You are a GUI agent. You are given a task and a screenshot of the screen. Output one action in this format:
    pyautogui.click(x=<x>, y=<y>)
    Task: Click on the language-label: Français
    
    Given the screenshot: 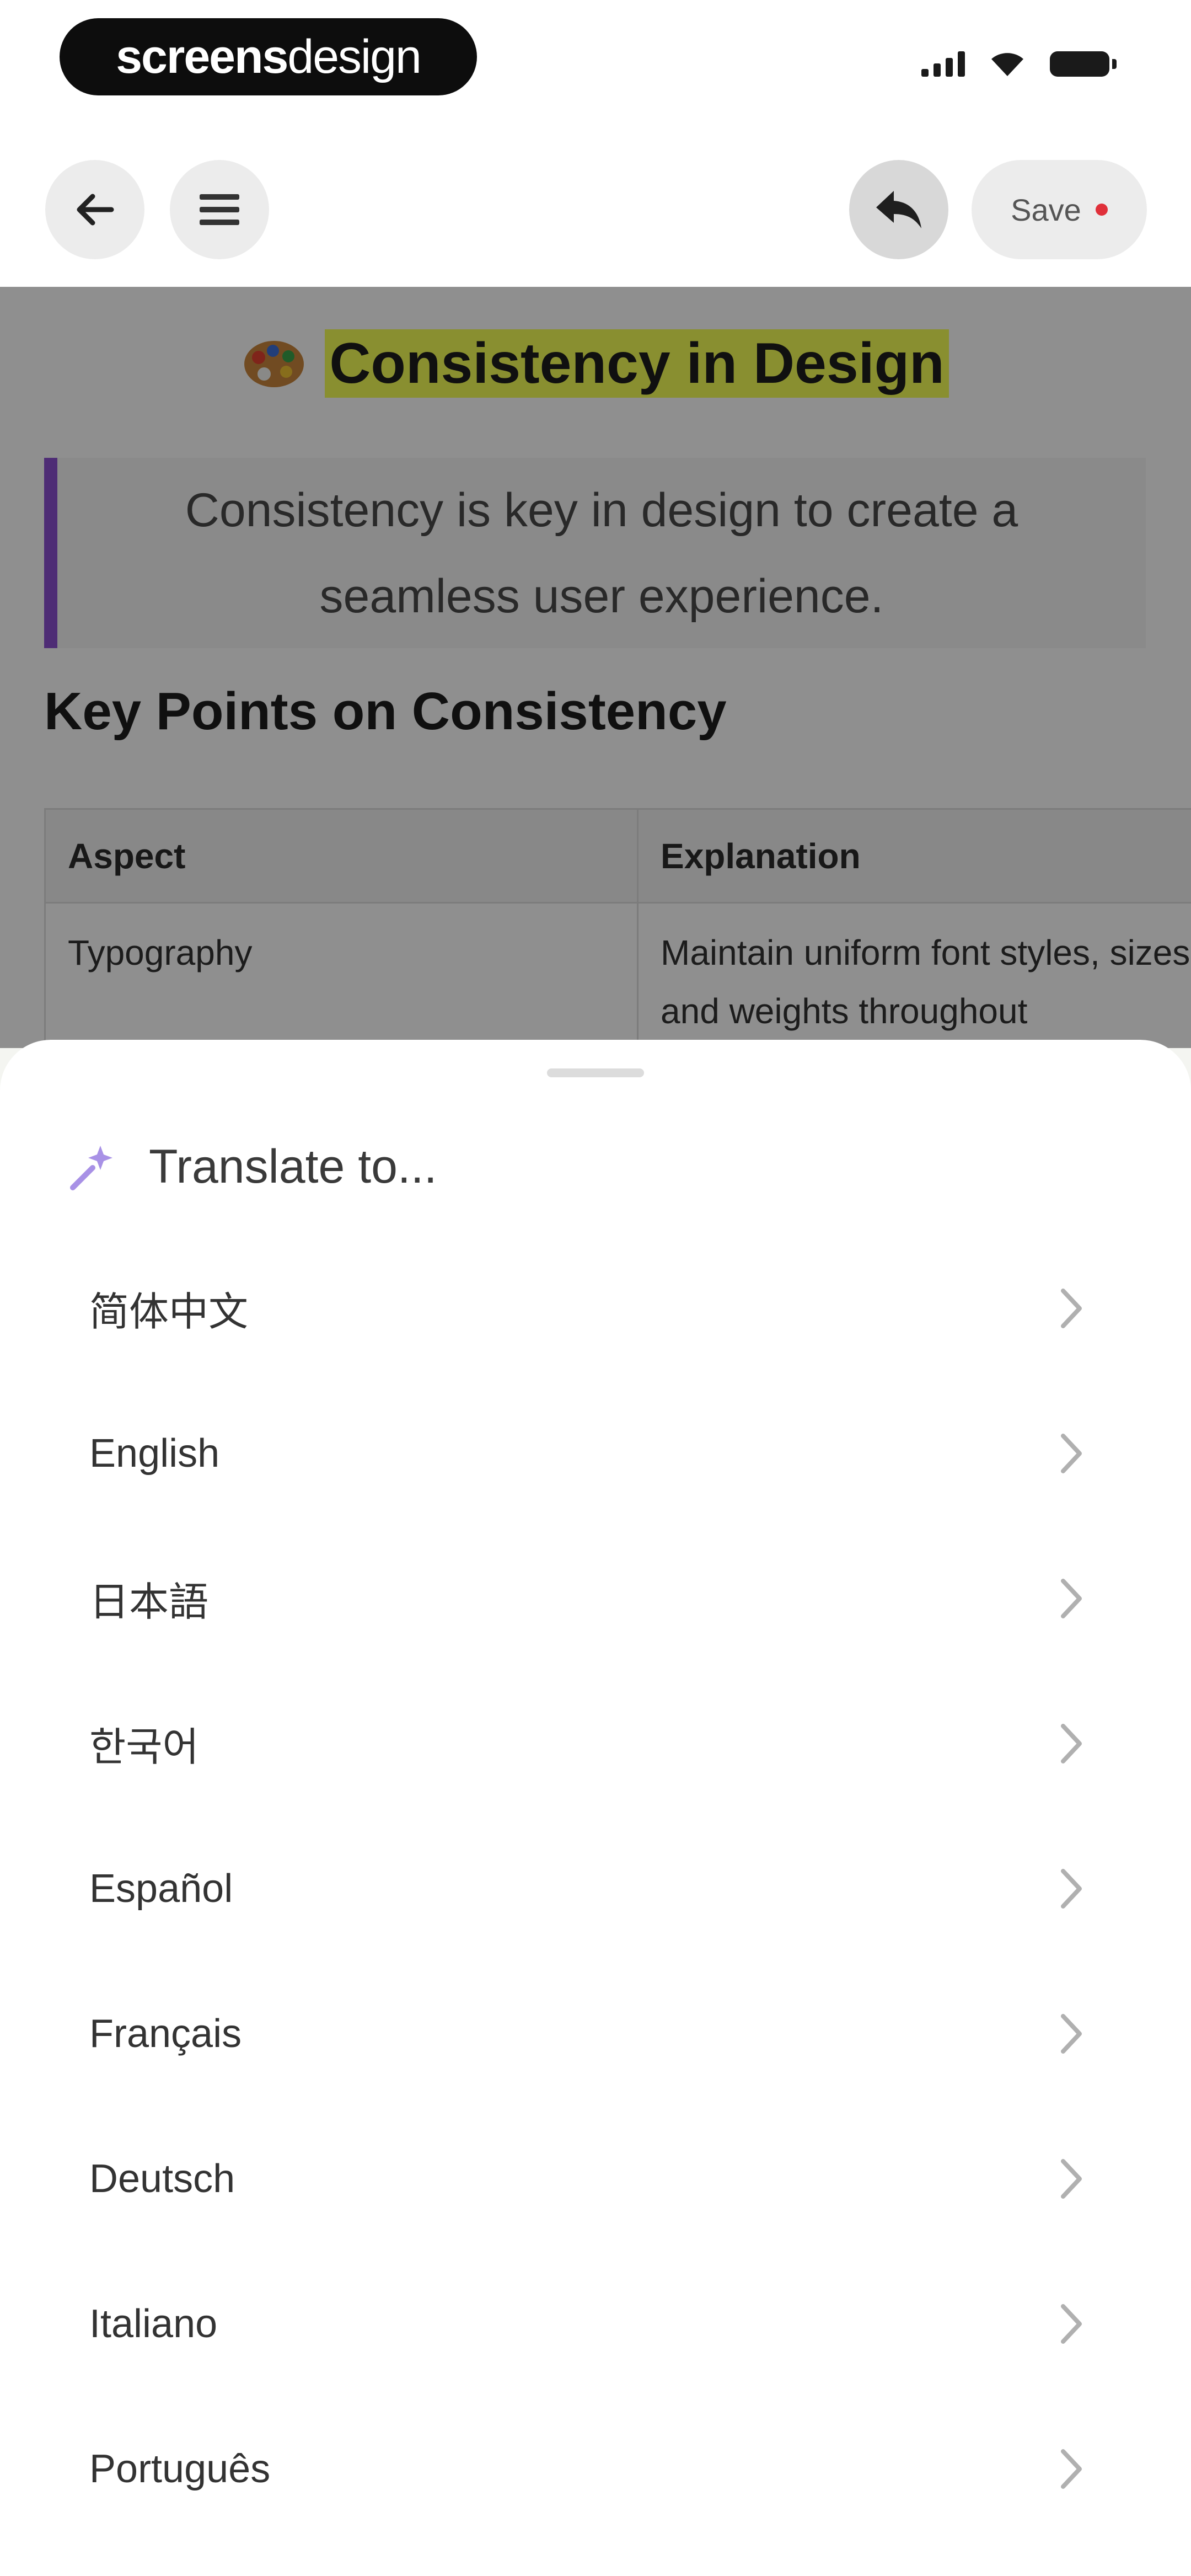 What is the action you would take?
    pyautogui.click(x=165, y=2033)
    